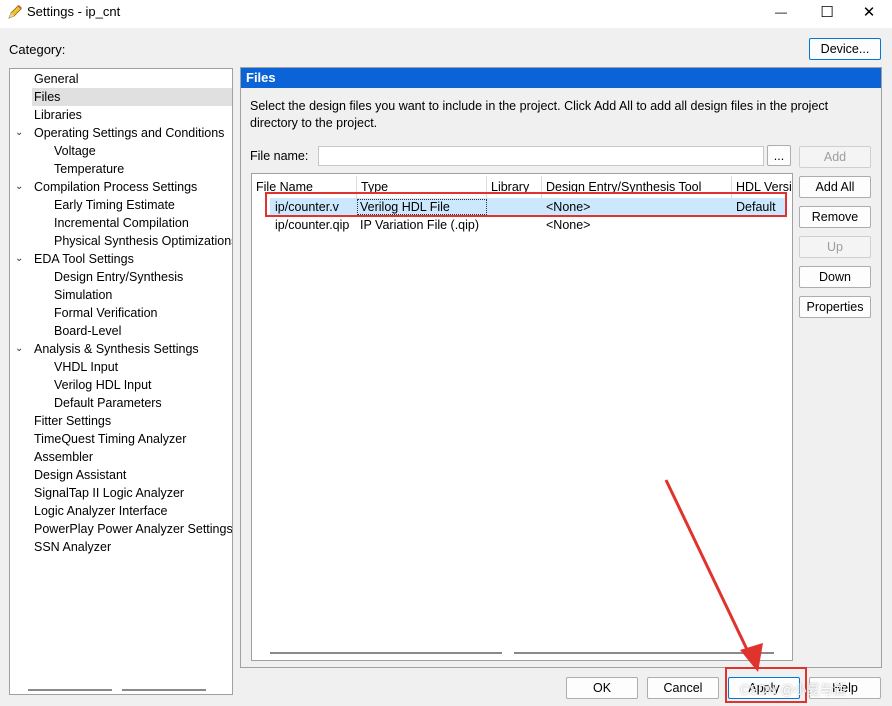 The height and width of the screenshot is (706, 892). Describe the element at coordinates (121, 151) in the screenshot. I see `tree-item: Voltage` at that location.